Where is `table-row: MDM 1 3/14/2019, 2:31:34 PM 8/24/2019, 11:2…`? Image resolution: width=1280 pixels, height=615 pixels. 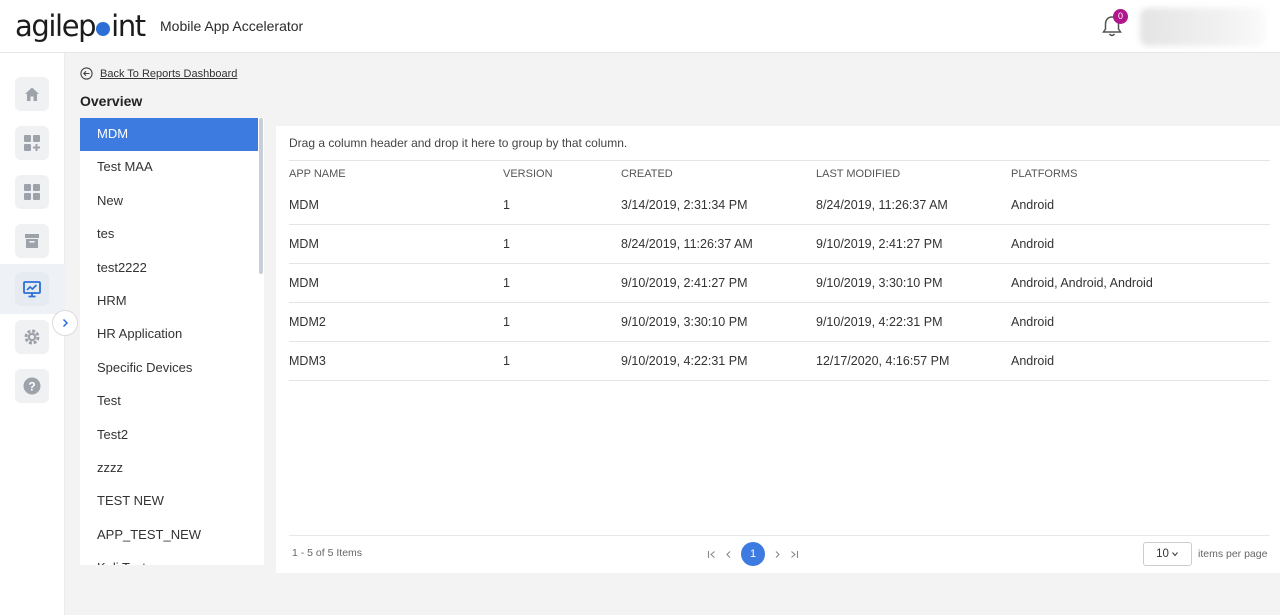 table-row: MDM 1 3/14/2019, 2:31:34 PM 8/24/2019, 11:2… is located at coordinates (779, 205).